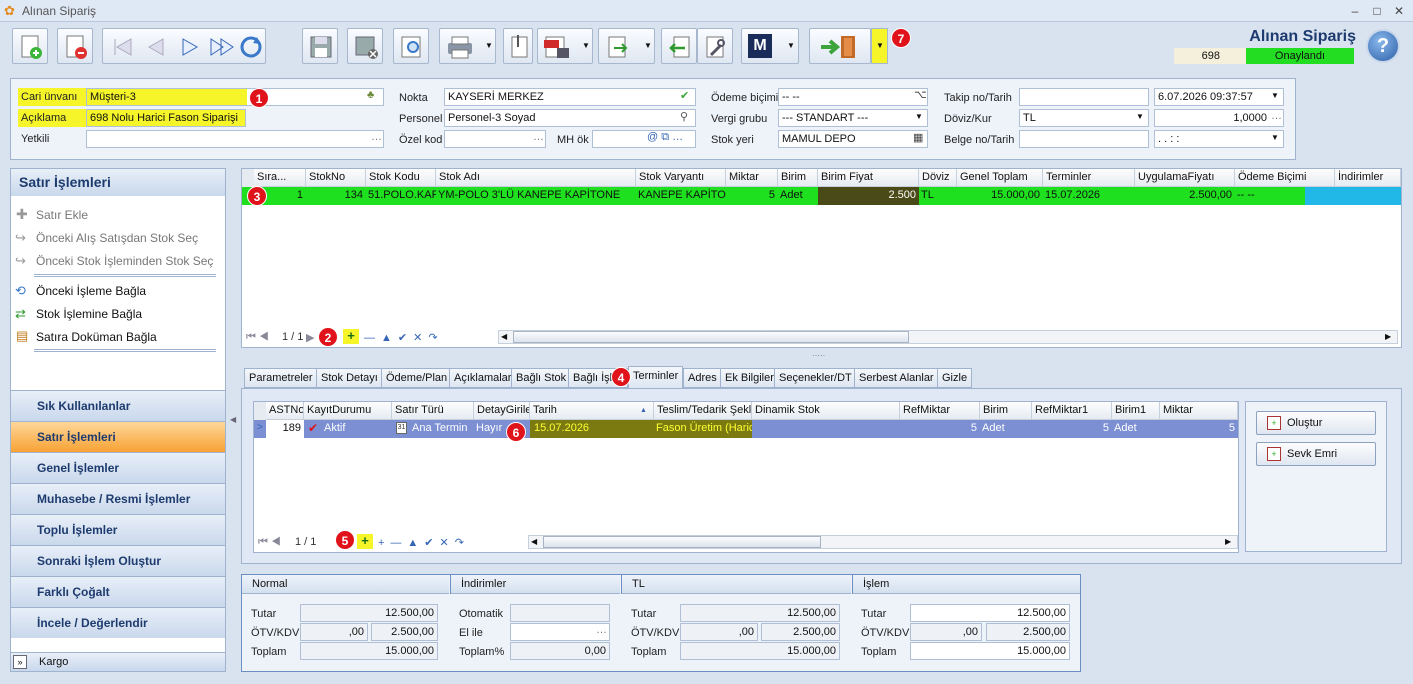 The width and height of the screenshot is (1413, 684). I want to click on nav-satir-islemleri: Satır İşlemleri, so click(118, 436).